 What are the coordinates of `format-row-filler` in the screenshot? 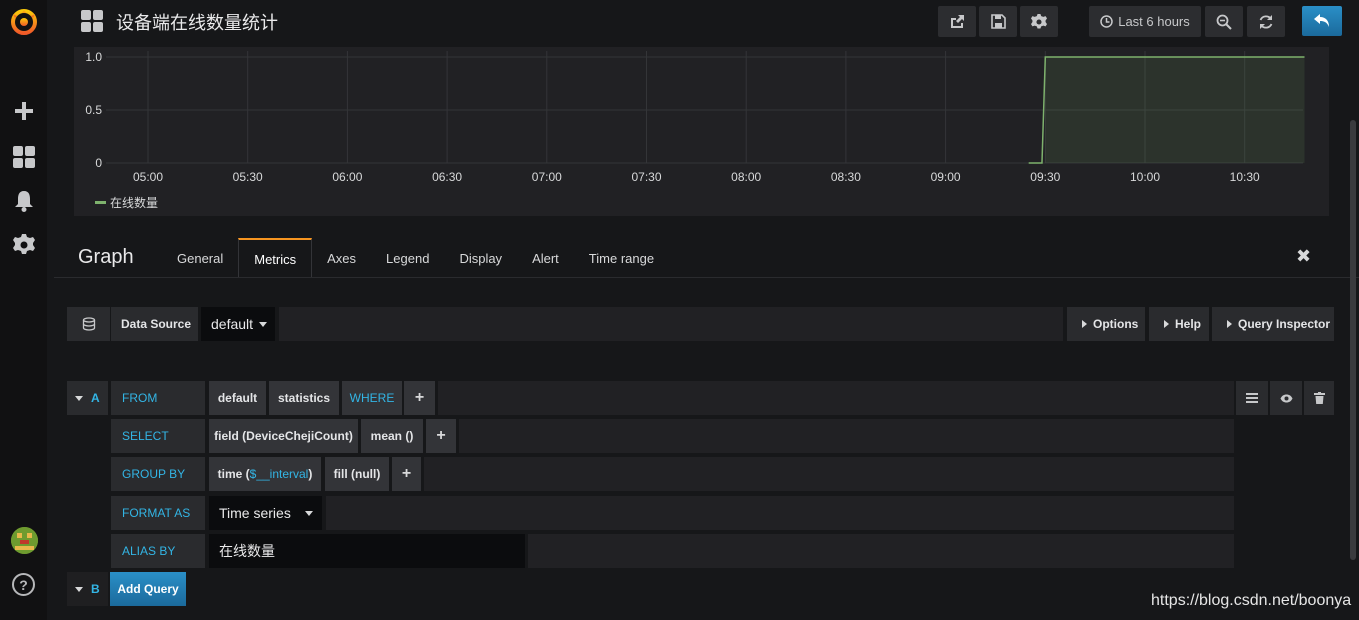 It's located at (780, 513).